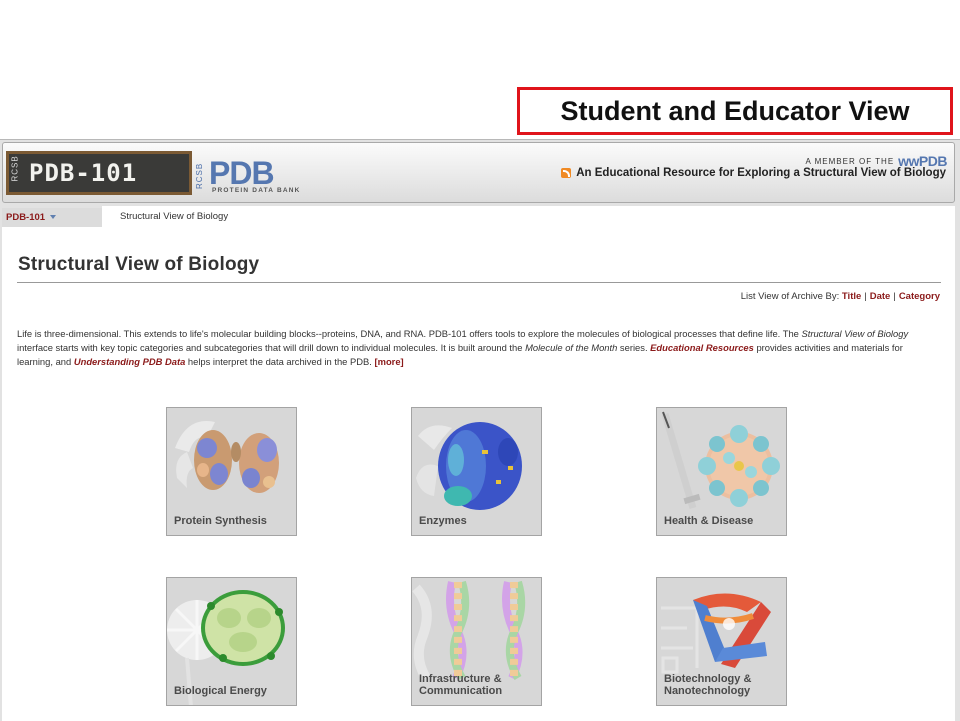 The width and height of the screenshot is (960, 721). Describe the element at coordinates (479, 282) in the screenshot. I see `title-divider` at that location.